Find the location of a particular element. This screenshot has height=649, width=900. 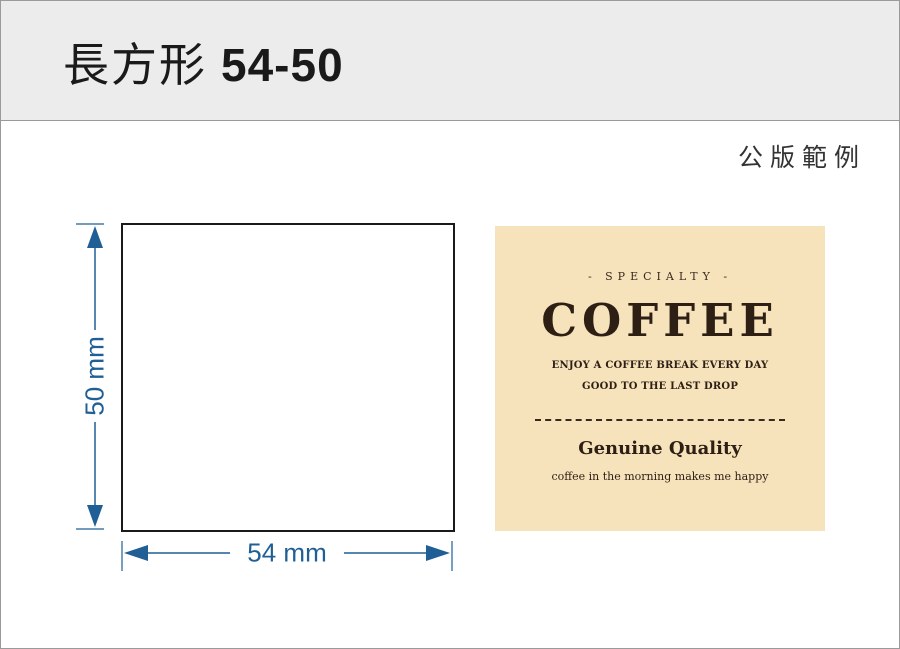

arrow-left-icon is located at coordinates (136, 553).